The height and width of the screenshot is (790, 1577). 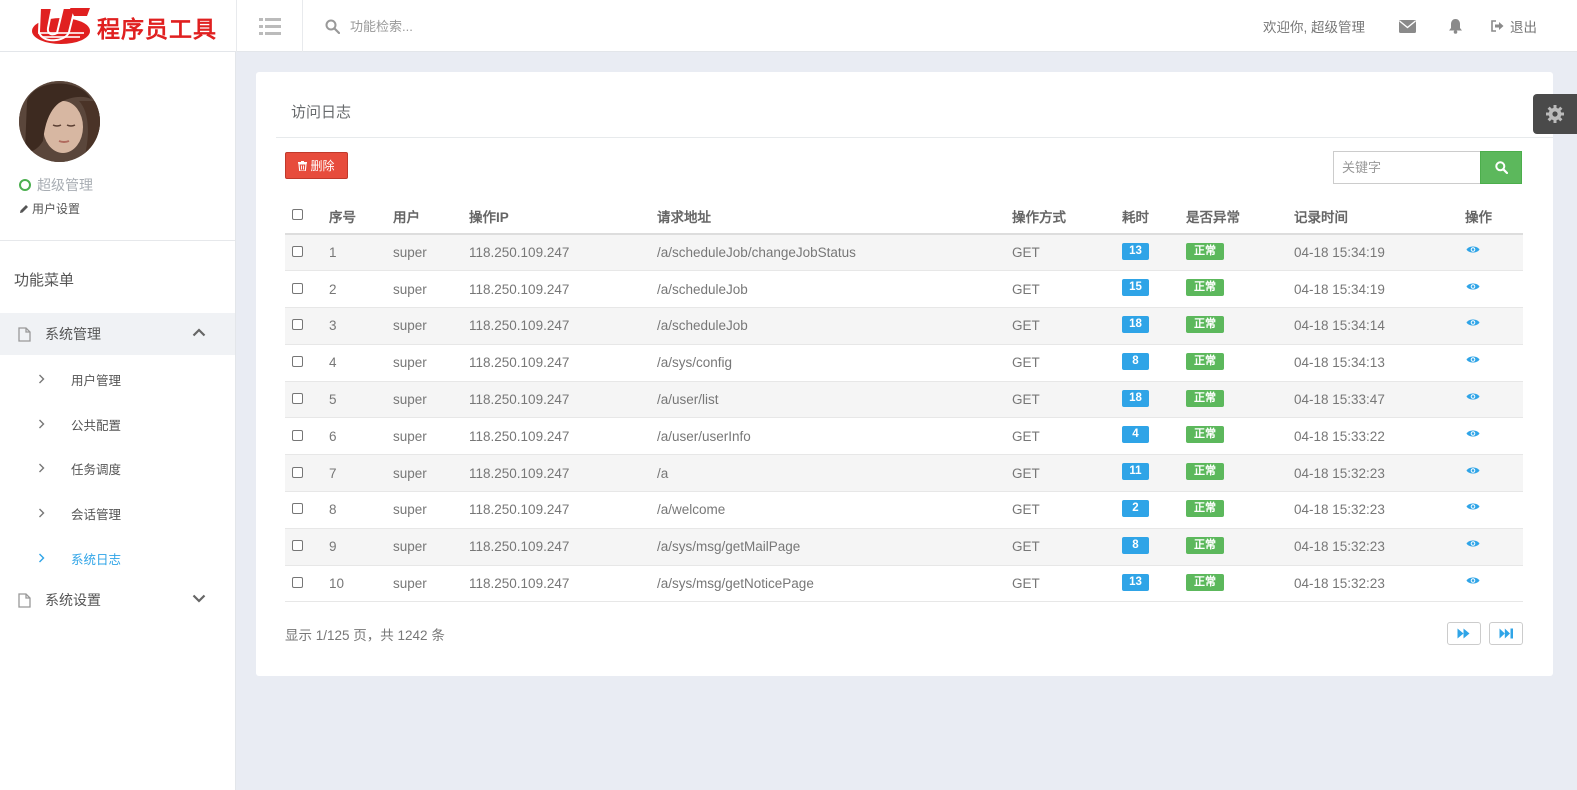 What do you see at coordinates (834, 216) in the screenshot?
I see `column-header: 请求地址` at bounding box center [834, 216].